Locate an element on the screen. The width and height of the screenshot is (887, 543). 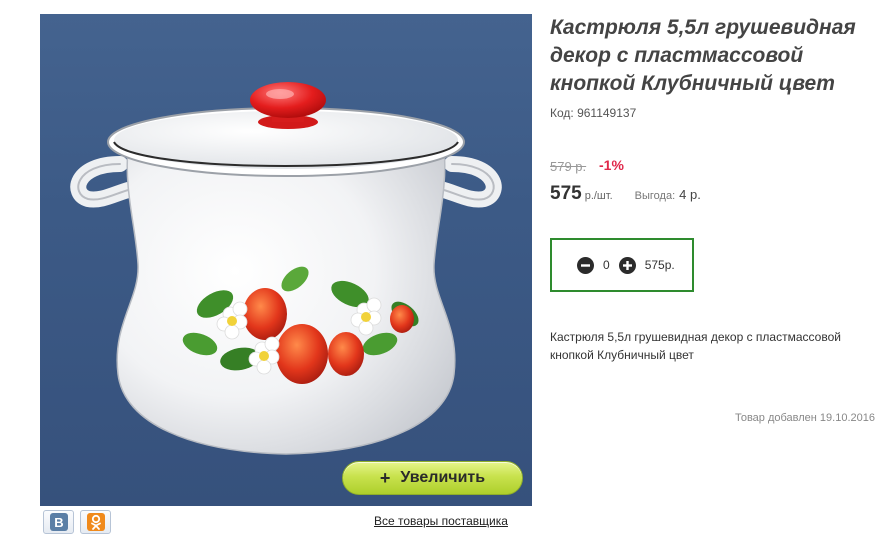
quantity-value: 0 is located at coordinates (606, 265).